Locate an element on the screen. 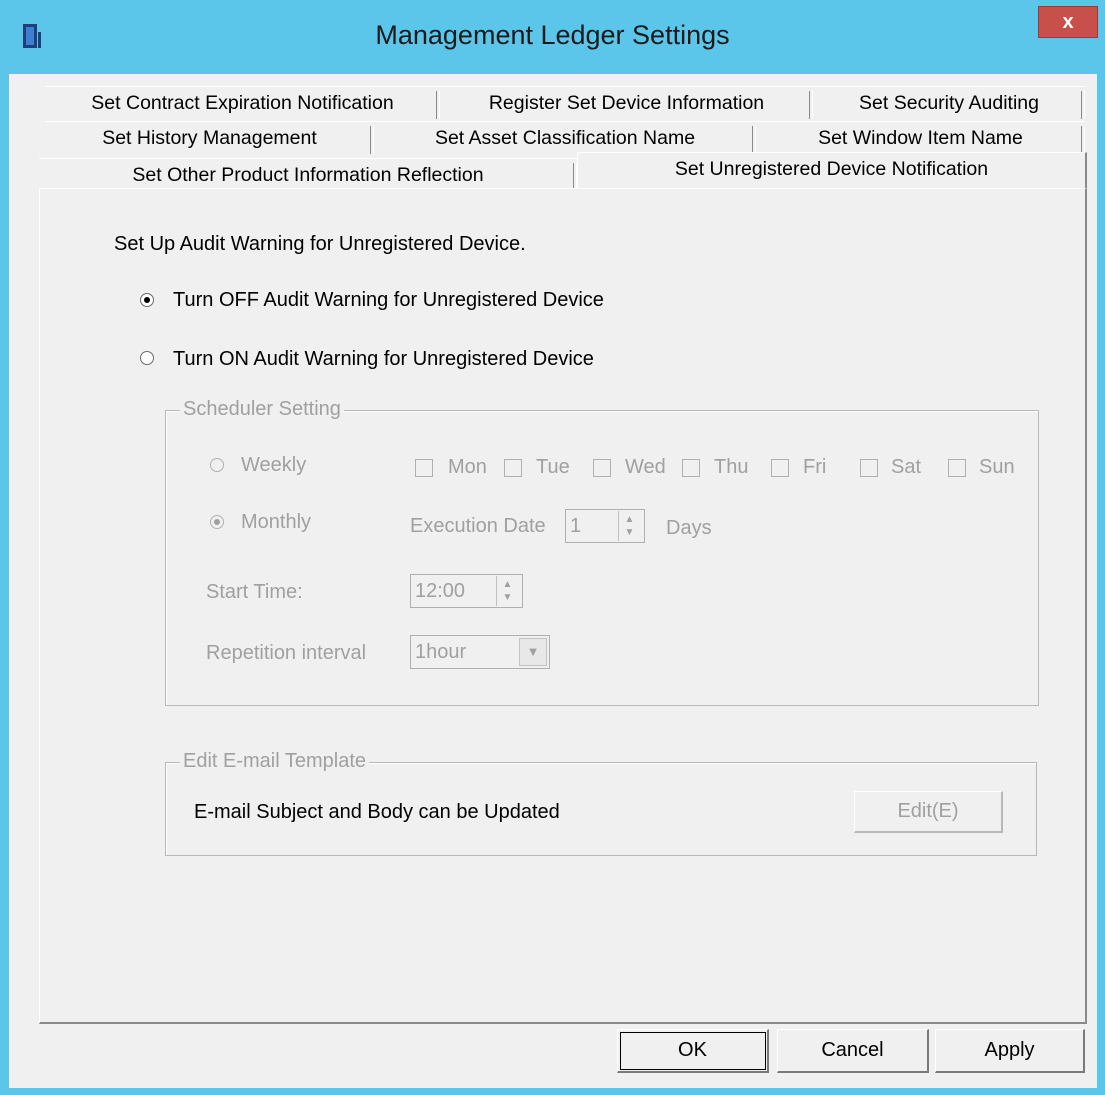  tab-unregistered-device-notification: Set Unregistered Device Notification is located at coordinates (832, 170).